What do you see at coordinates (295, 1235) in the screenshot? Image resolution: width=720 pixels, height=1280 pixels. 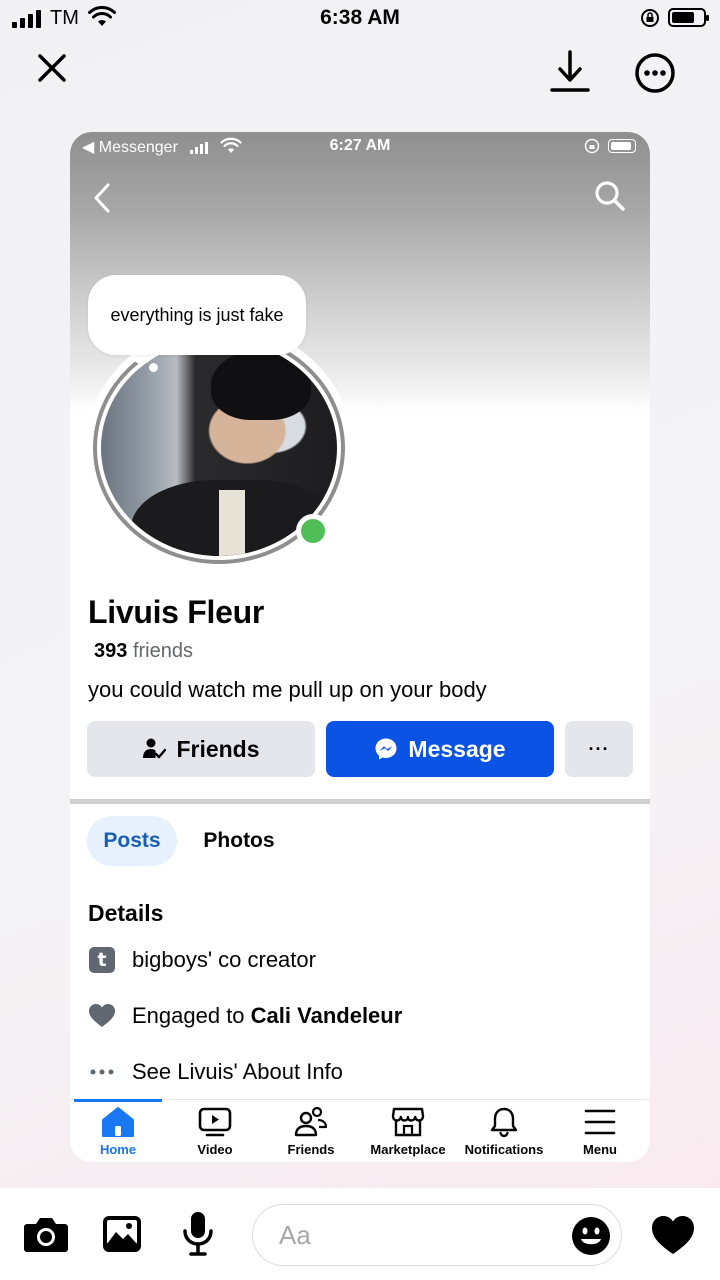 I see `message-input-placeholder: Aa` at bounding box center [295, 1235].